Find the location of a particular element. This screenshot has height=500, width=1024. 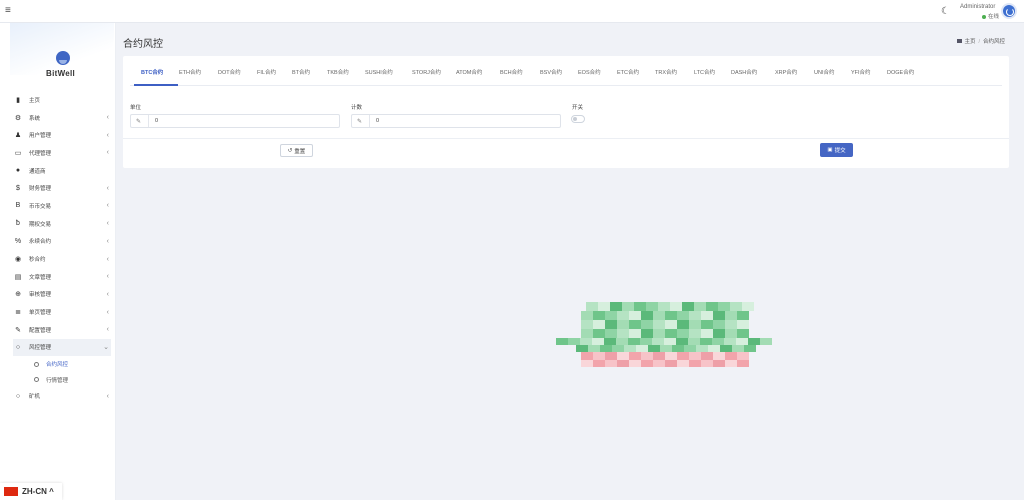

tab-contract: EOS合约 is located at coordinates (589, 72).